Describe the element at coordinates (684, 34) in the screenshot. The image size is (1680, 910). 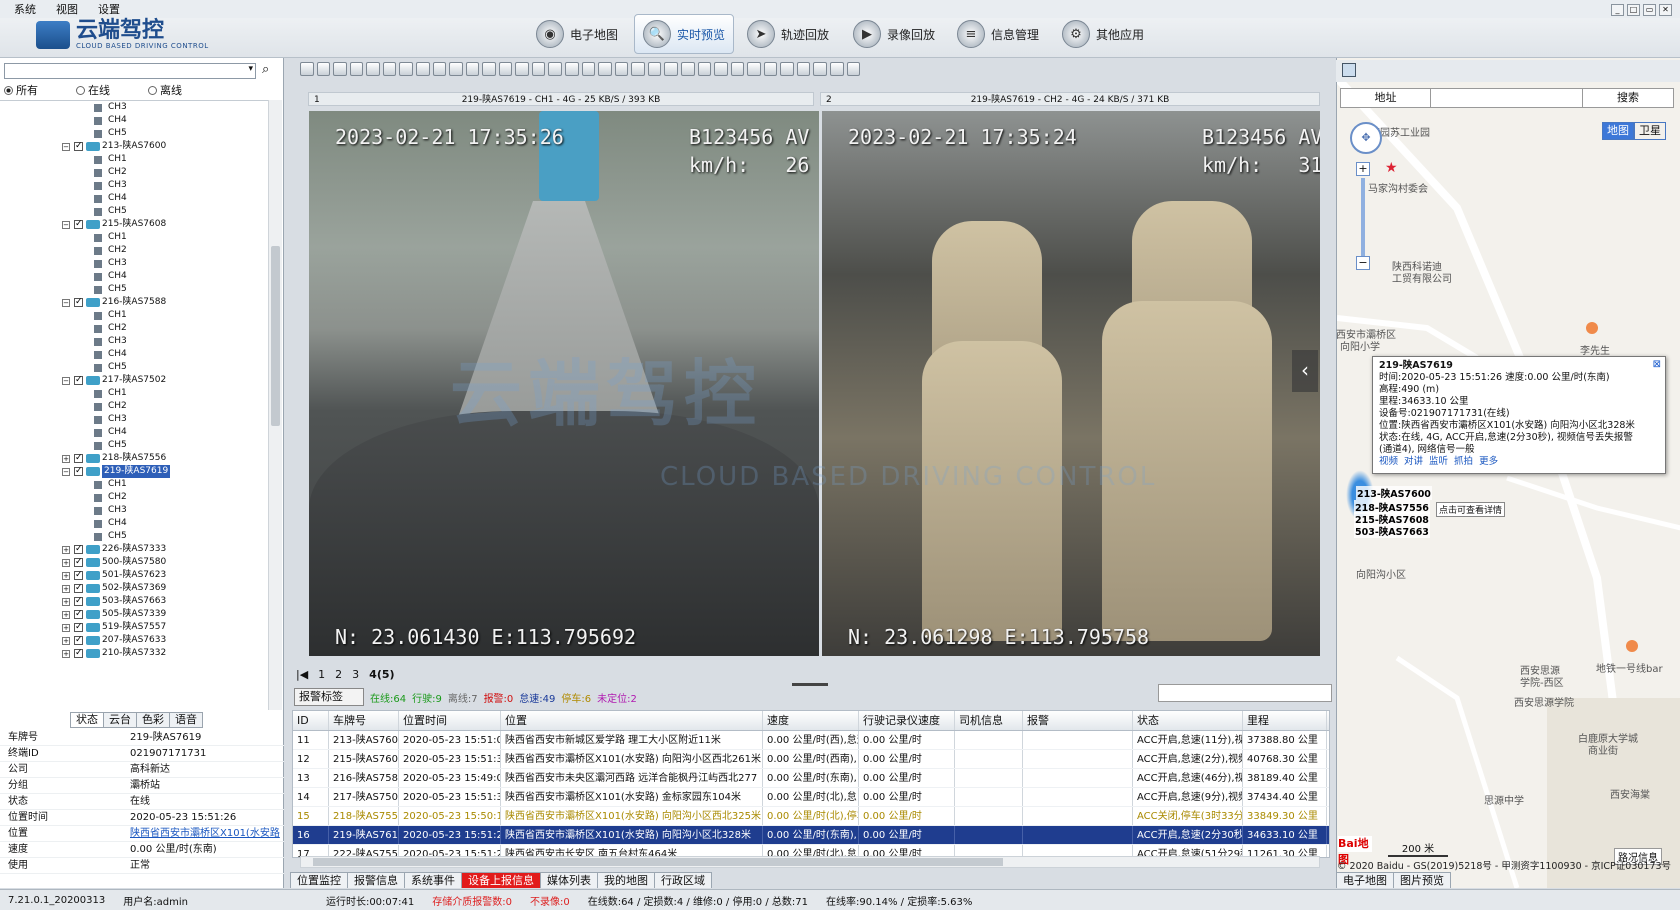
I see `tab-live-preview: 🔍 实时预览` at that location.